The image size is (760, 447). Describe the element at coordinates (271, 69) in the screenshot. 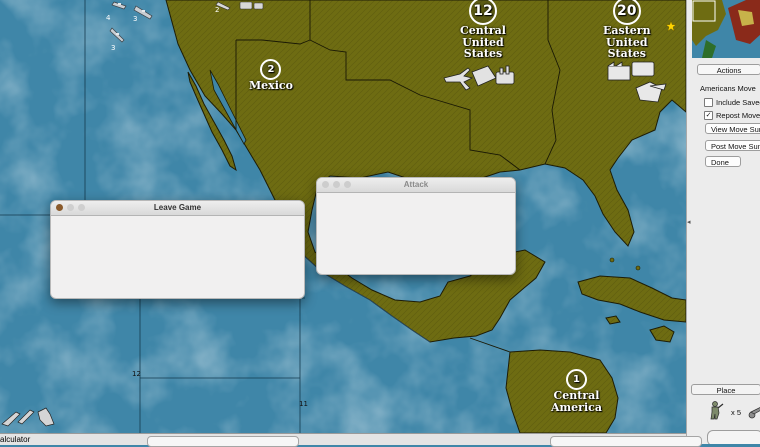

I see `production-badge: 2` at that location.